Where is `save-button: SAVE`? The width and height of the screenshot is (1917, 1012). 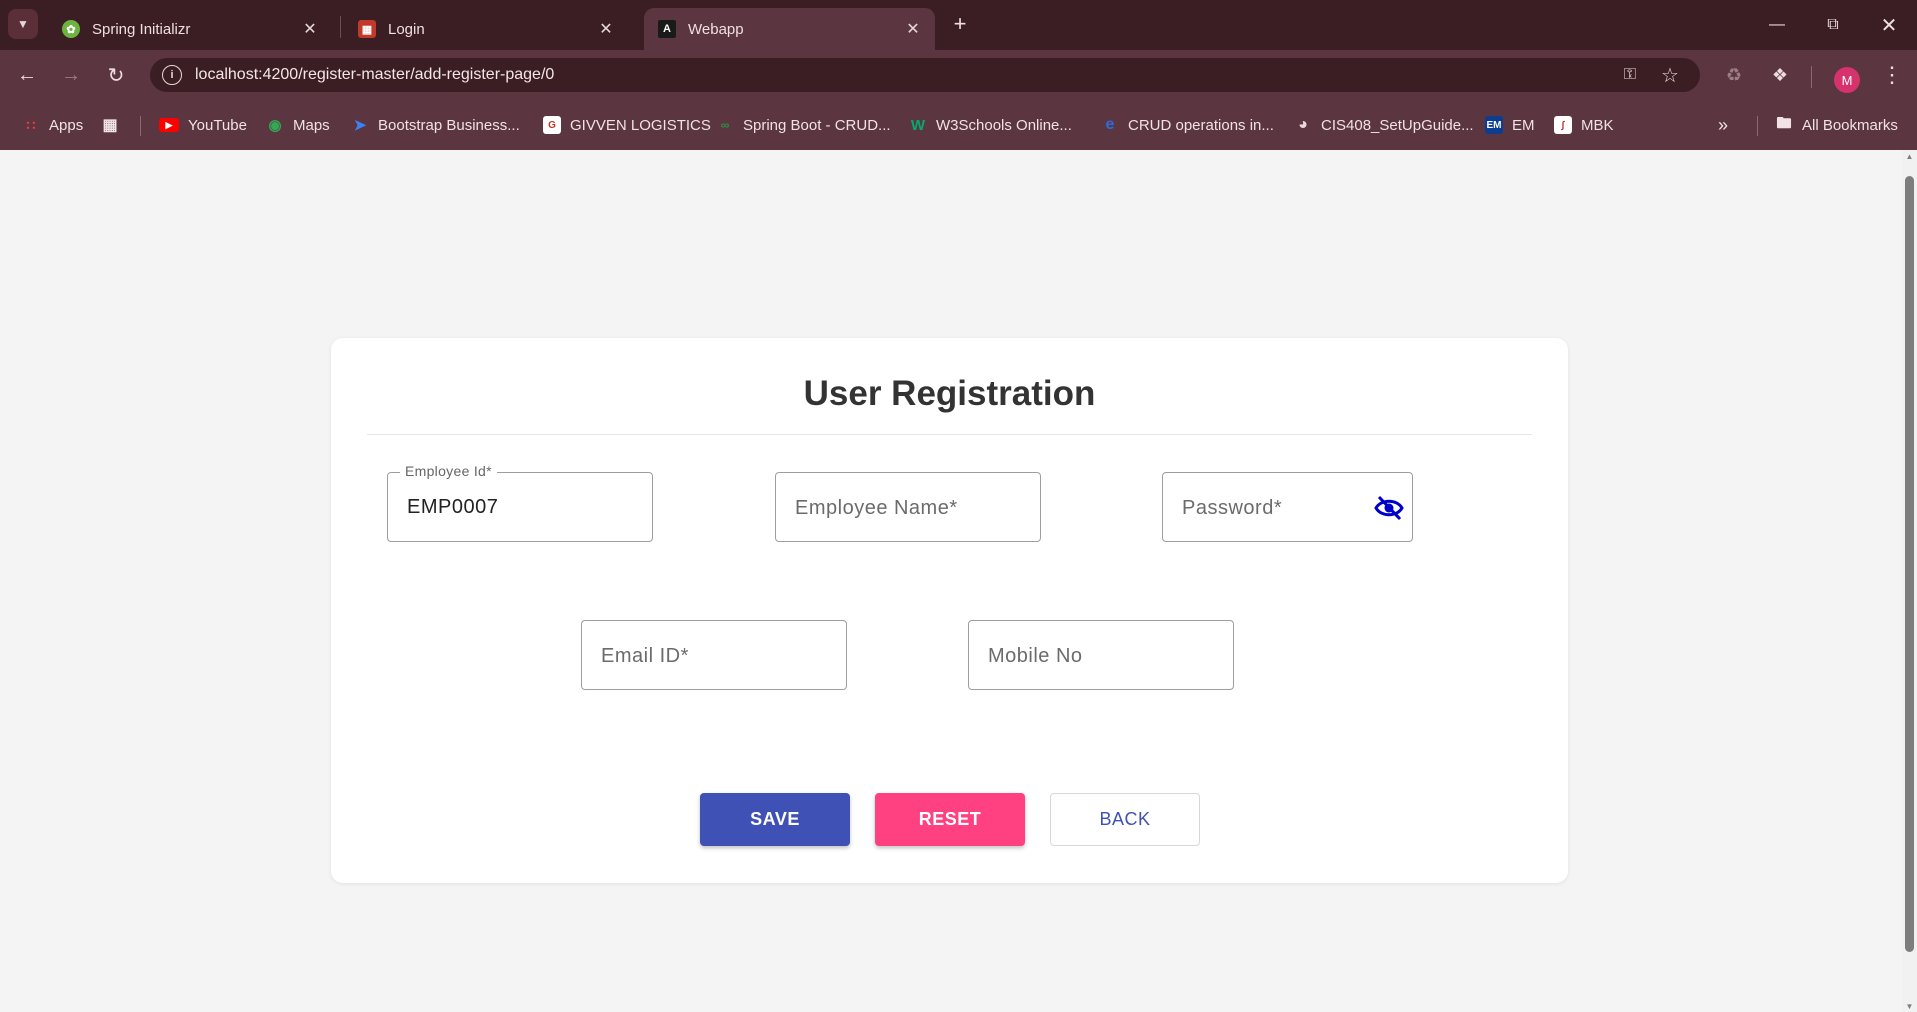
save-button: SAVE is located at coordinates (775, 819).